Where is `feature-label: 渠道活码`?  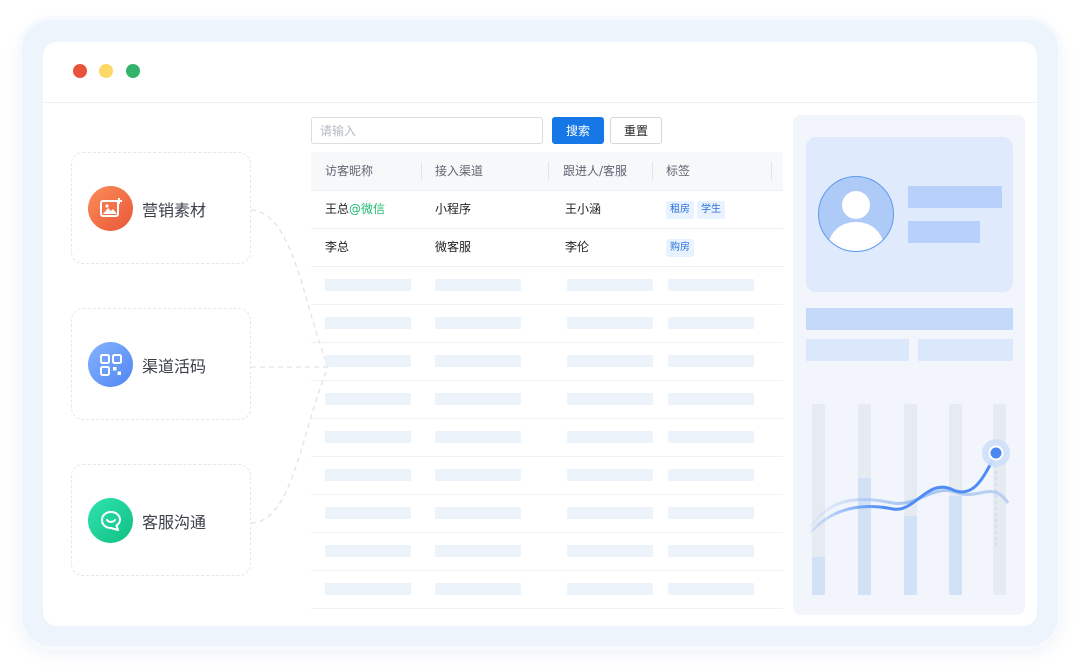
feature-label: 渠道活码 is located at coordinates (174, 366).